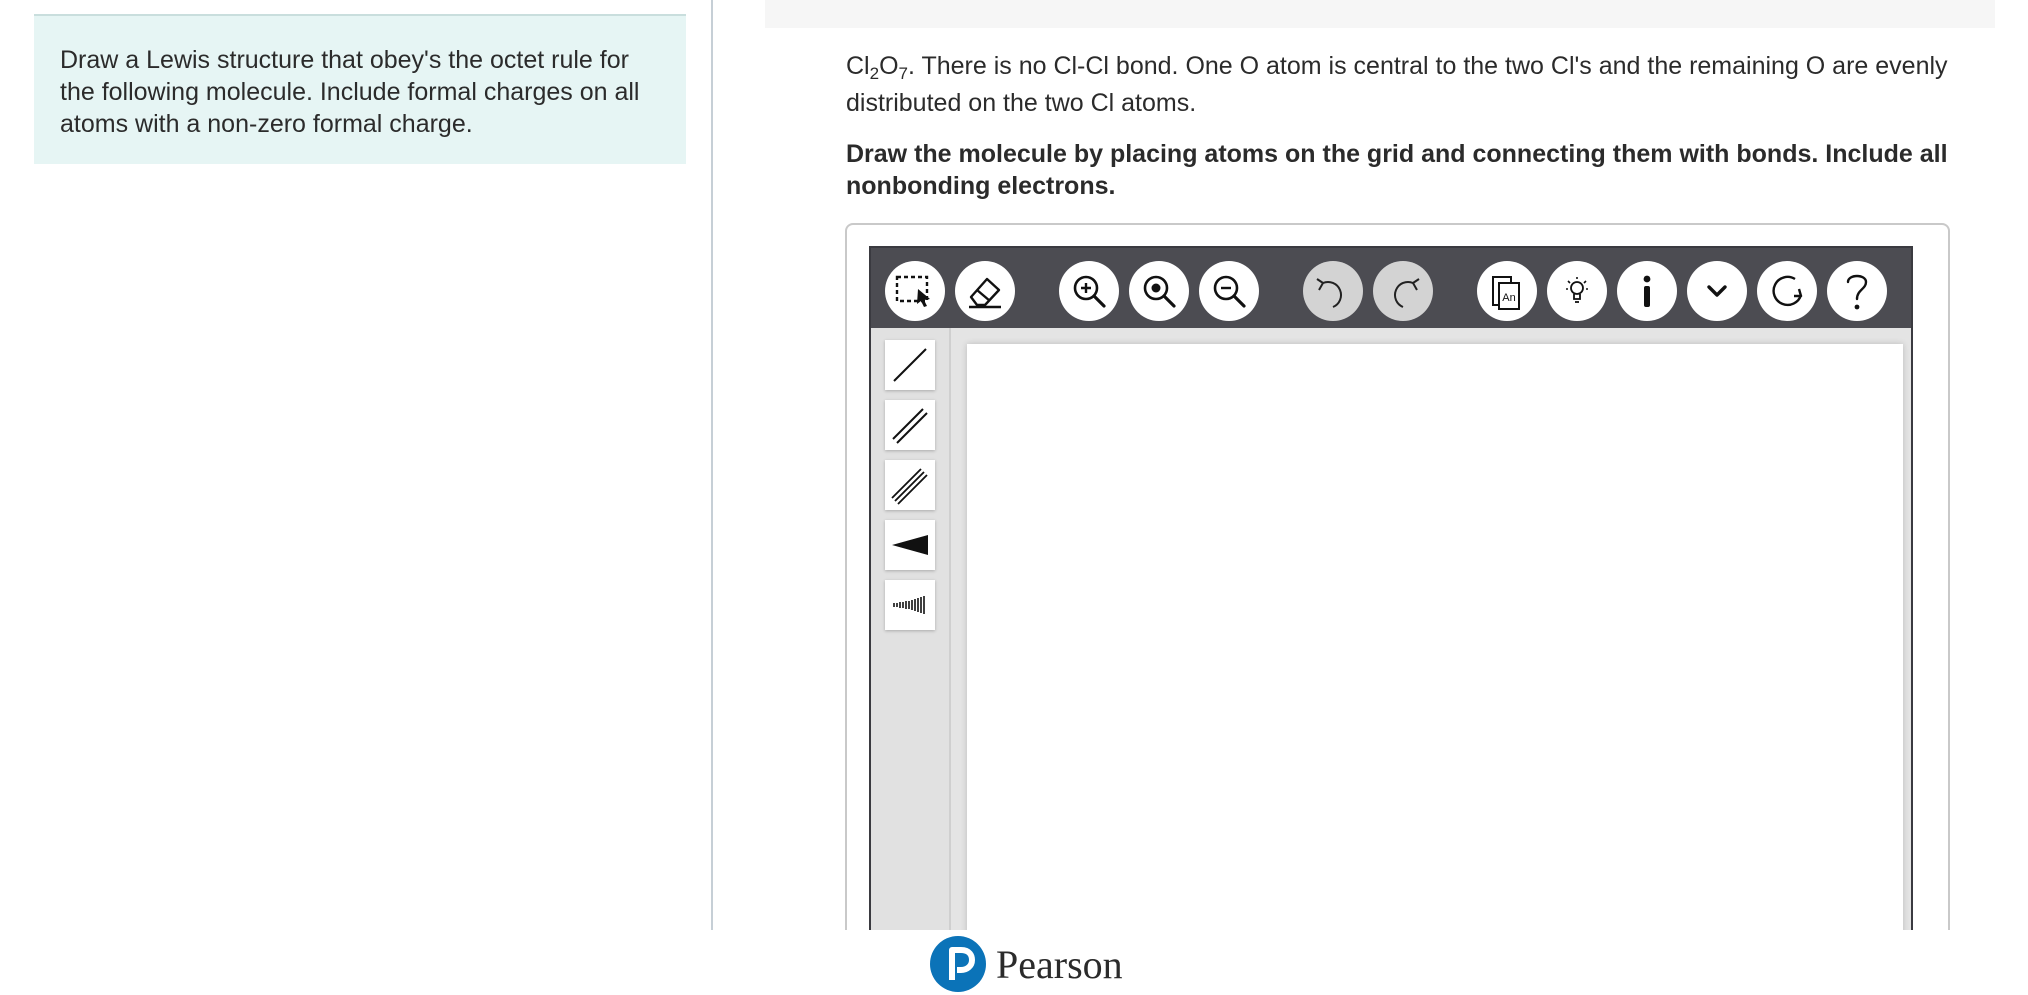 The height and width of the screenshot is (995, 2028). Describe the element at coordinates (1407, 293) in the screenshot. I see `redo-icon` at that location.